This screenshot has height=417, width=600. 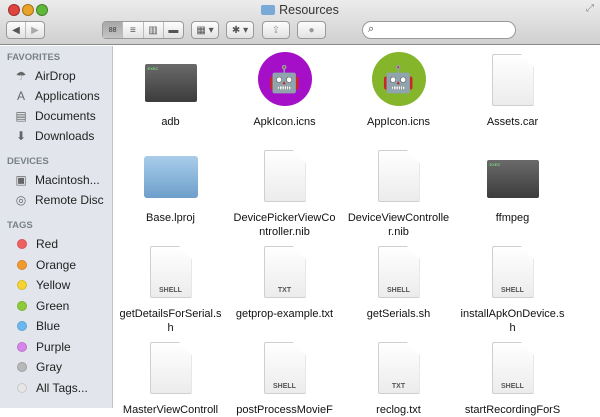 What do you see at coordinates (37, 326) in the screenshot?
I see `sidebar-item-blue: Blue` at bounding box center [37, 326].